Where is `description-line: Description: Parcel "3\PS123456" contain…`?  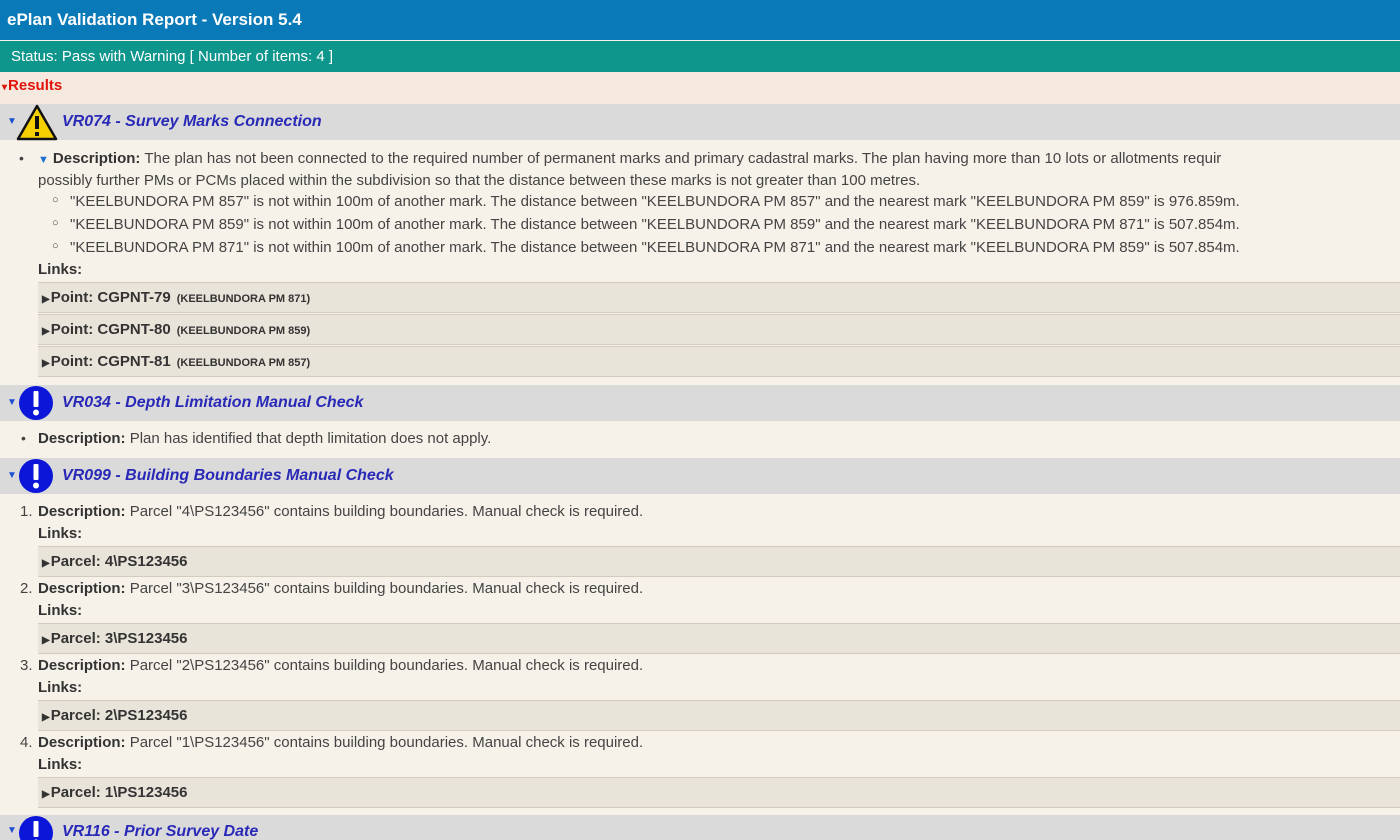 description-line: Description: Parcel "3\PS123456" contain… is located at coordinates (340, 588).